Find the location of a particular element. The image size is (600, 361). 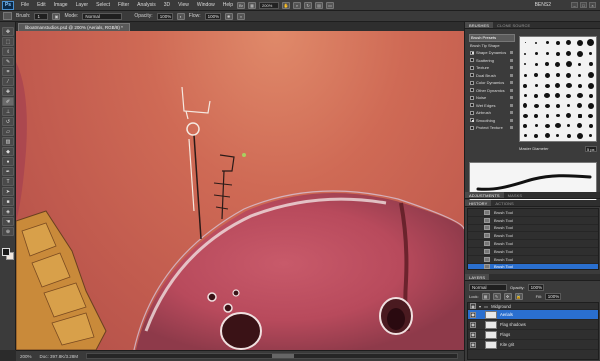

tab-brushes: BRUSHES is located at coordinates (479, 25).